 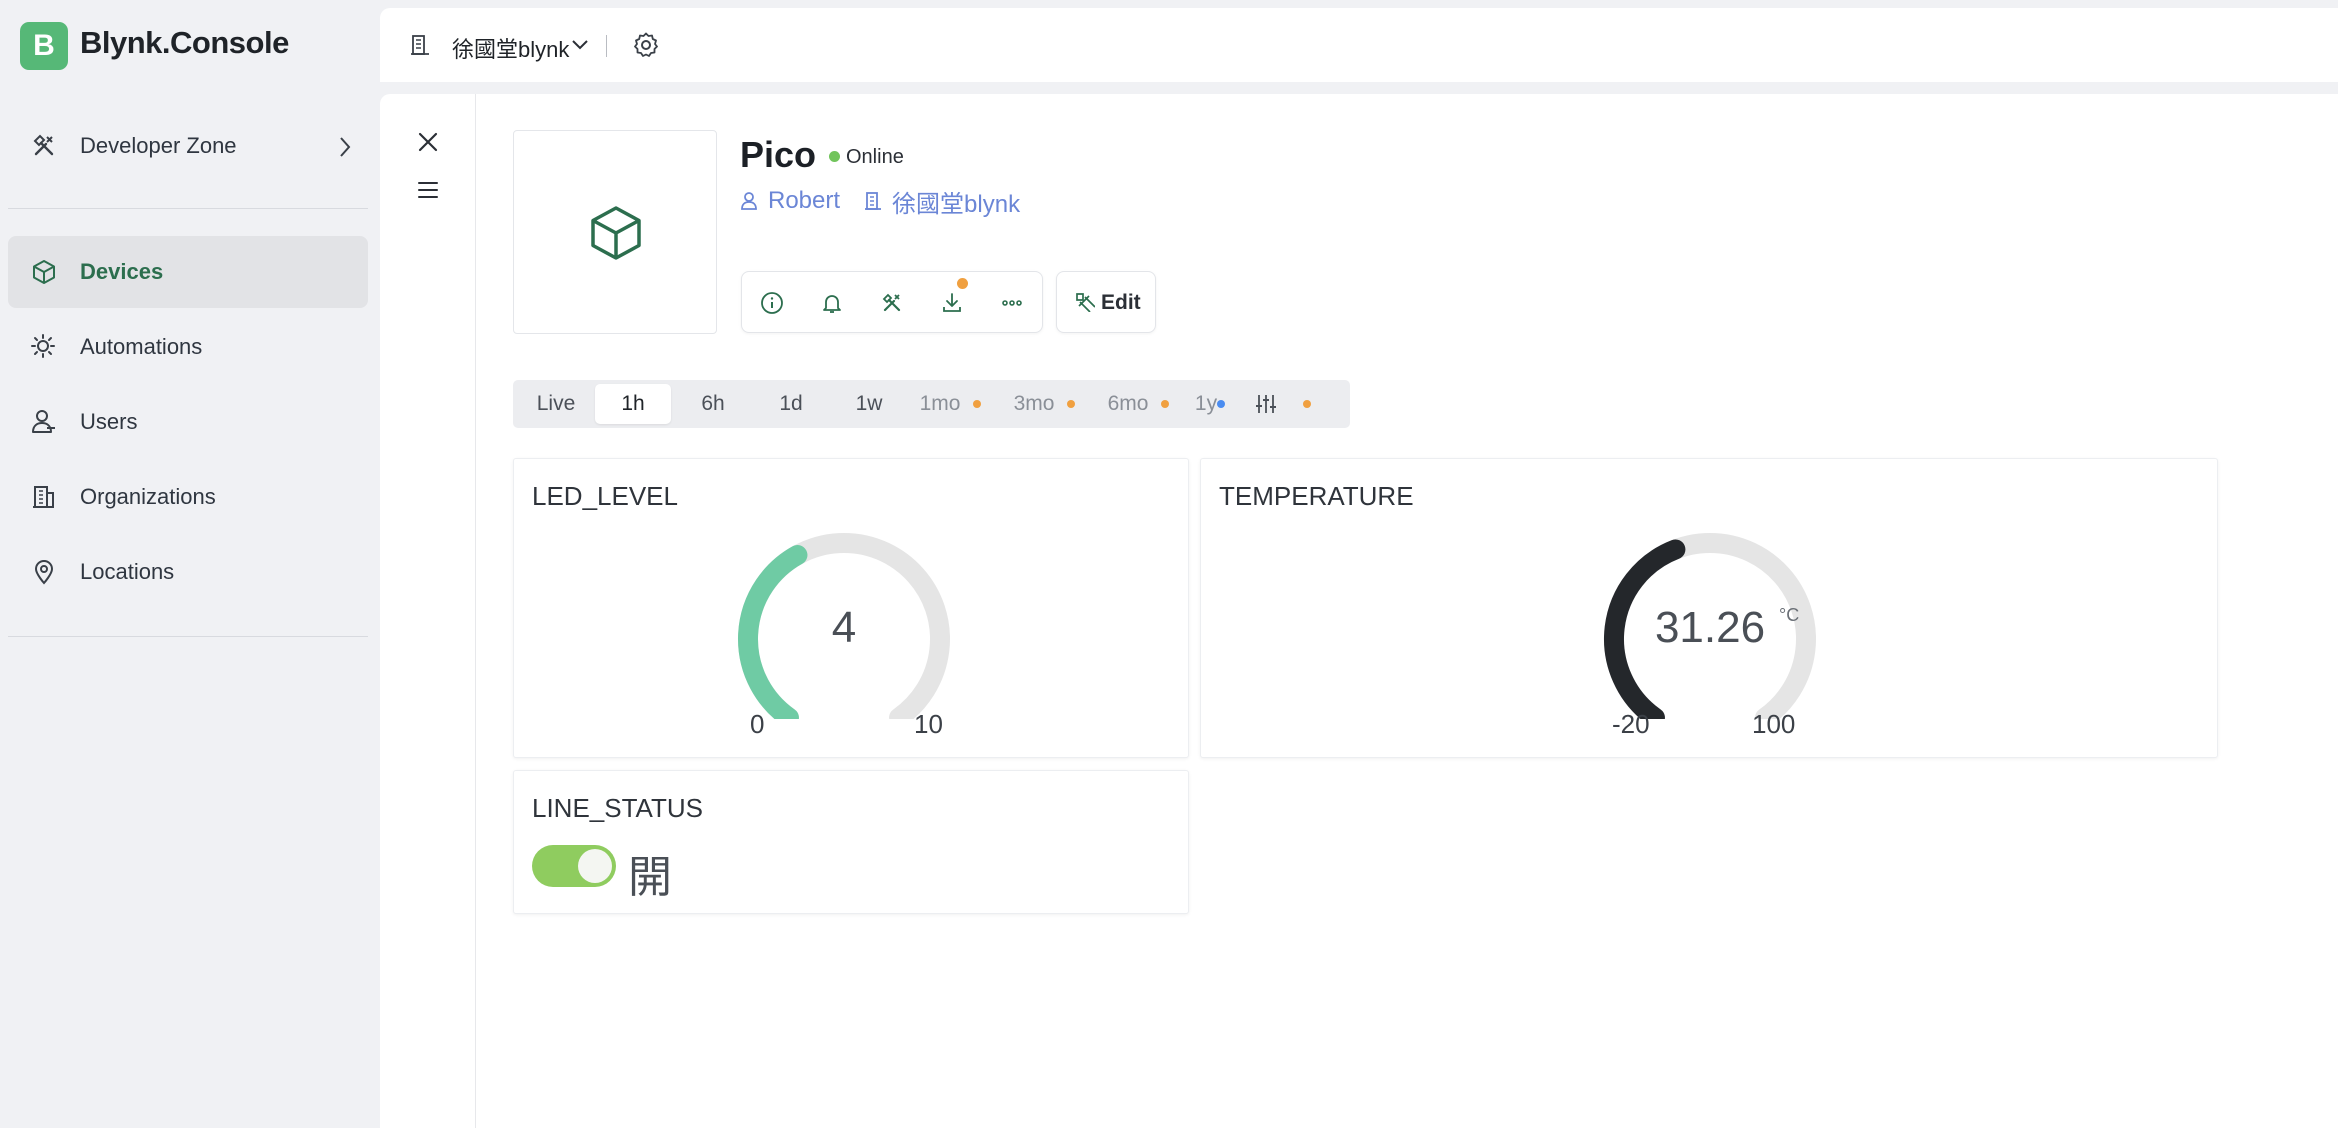 I want to click on info-button, so click(x=772, y=303).